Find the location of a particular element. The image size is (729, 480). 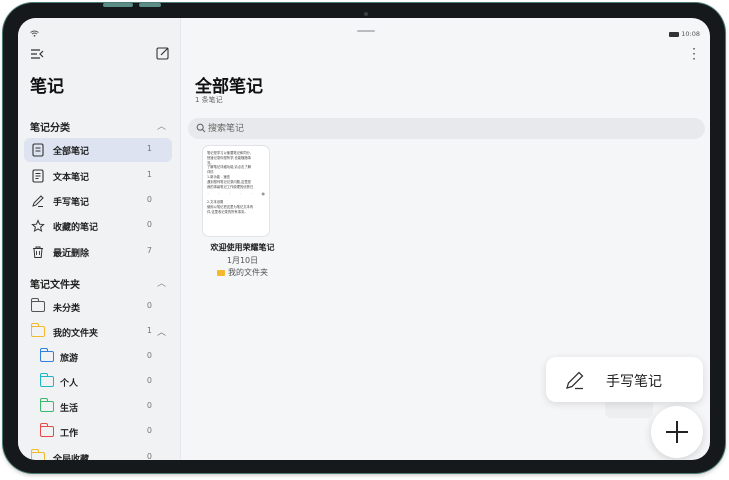

note-count: 1 条笔记 is located at coordinates (209, 100).